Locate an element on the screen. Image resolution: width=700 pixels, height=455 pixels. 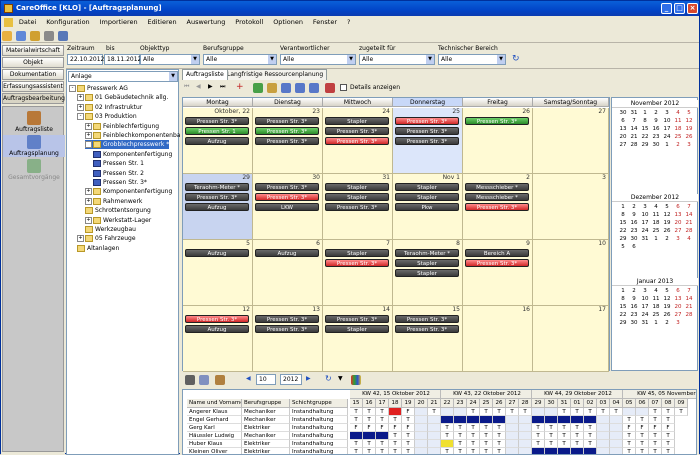
zugeteilt-select: Alle ▼ is located at coordinates (397, 59).